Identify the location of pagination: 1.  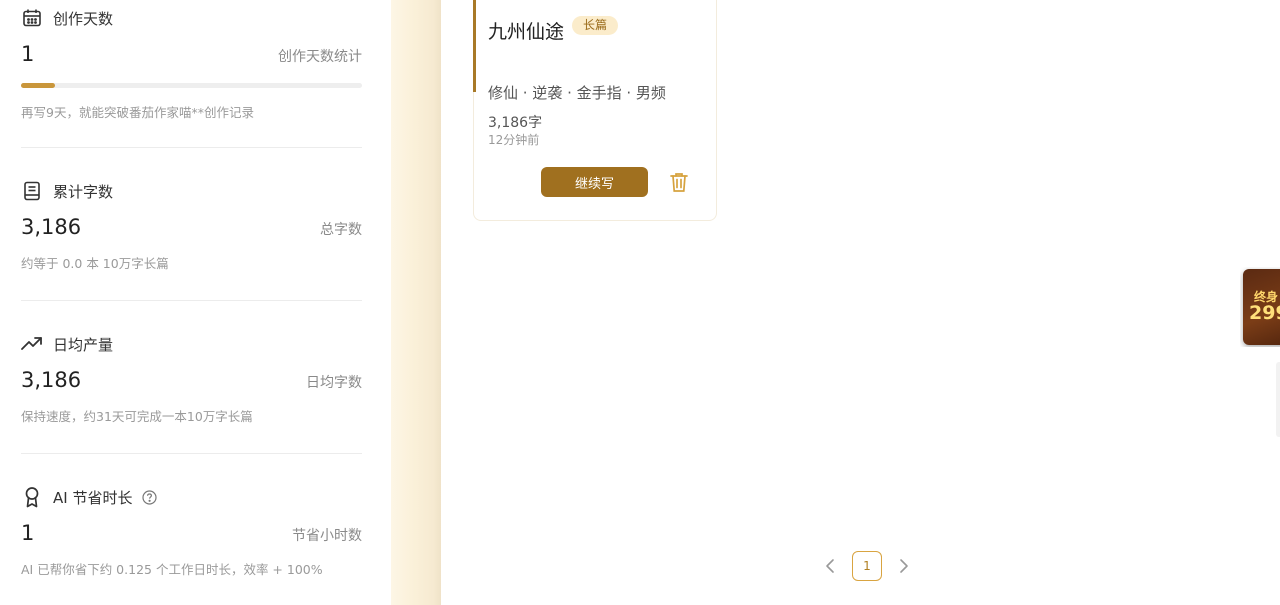
(867, 566).